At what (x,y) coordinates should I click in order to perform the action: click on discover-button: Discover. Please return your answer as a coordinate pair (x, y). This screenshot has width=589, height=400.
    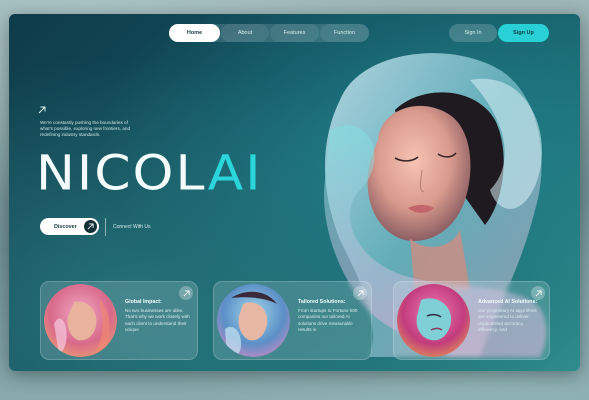
    Looking at the image, I should click on (69, 226).